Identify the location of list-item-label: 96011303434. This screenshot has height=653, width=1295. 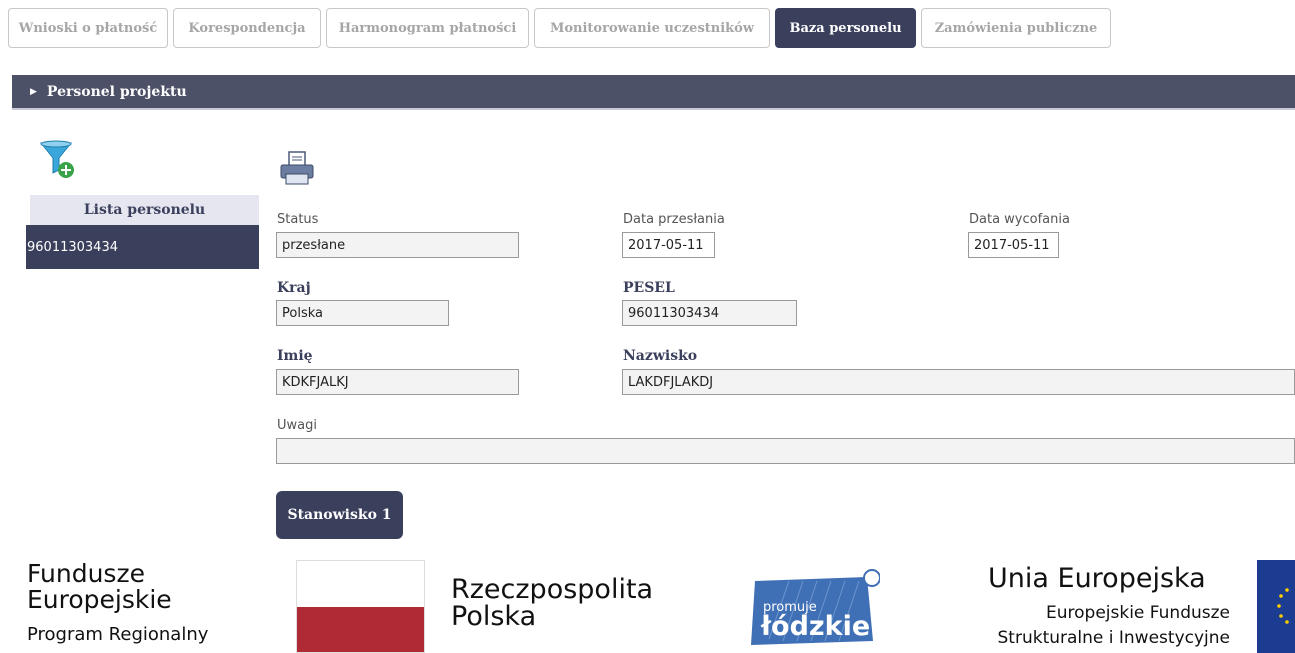
(72, 247).